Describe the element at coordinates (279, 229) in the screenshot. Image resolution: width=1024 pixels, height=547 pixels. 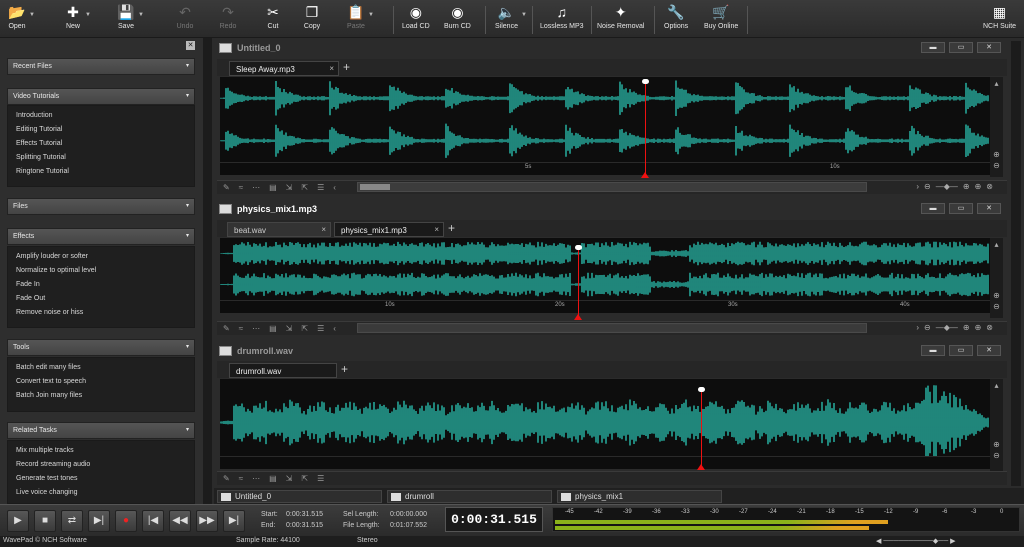
I see `tab-beat: beat.wav ×` at that location.